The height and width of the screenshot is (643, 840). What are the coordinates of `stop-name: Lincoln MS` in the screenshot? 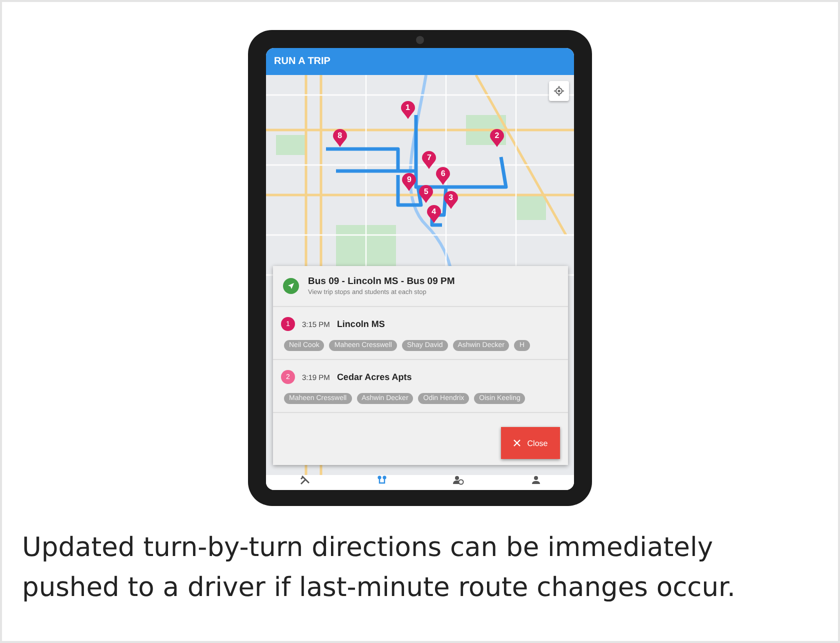 It's located at (360, 324).